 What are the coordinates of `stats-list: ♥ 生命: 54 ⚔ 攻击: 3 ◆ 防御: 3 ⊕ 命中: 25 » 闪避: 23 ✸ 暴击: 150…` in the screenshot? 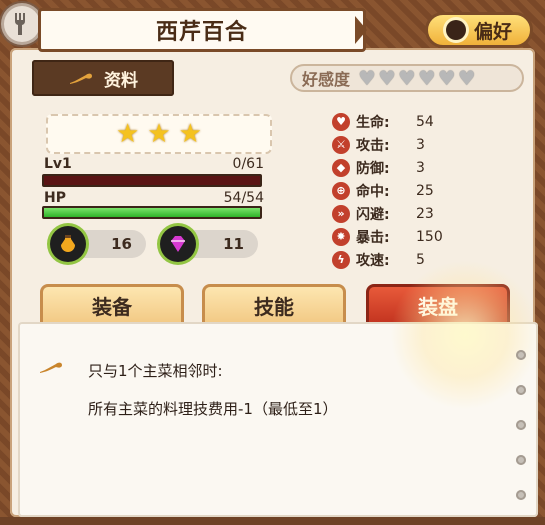 It's located at (427, 190).